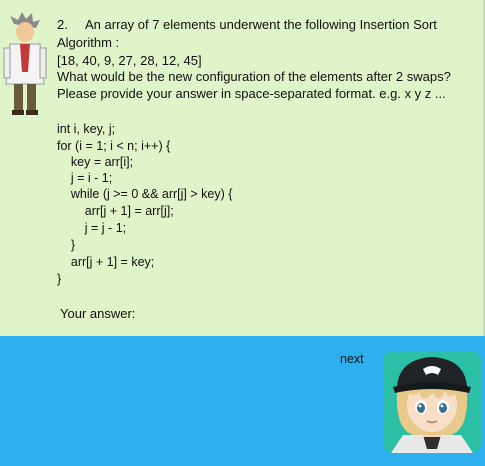  I want to click on code-line-6: arr[j + 1] = arr[j];, so click(115, 211).